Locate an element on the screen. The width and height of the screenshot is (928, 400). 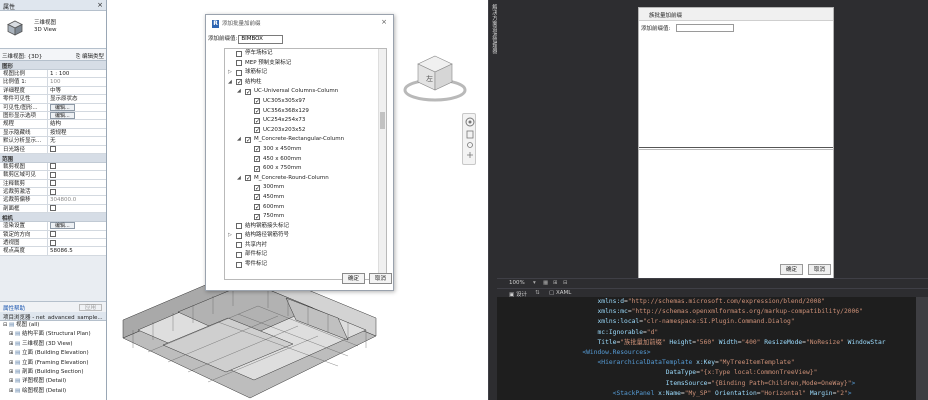
group-camera: 相机 is located at coordinates (53, 218).